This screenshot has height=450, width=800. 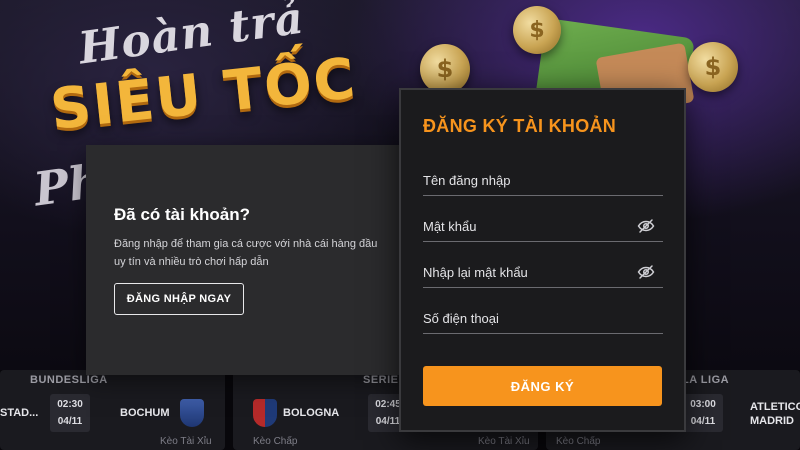 I want to click on phone-field, so click(x=543, y=319).